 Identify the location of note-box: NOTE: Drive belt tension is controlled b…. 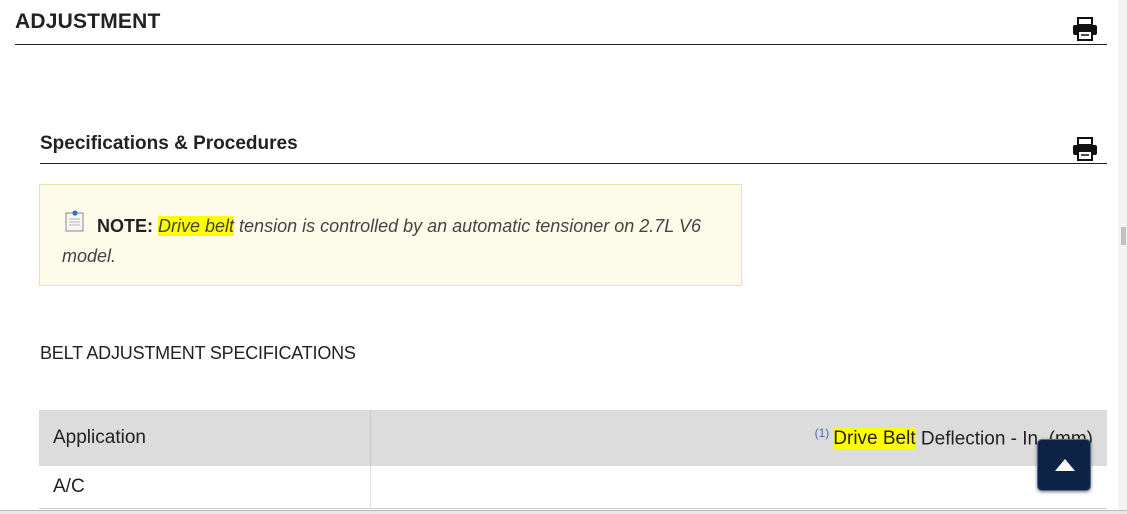
(390, 235).